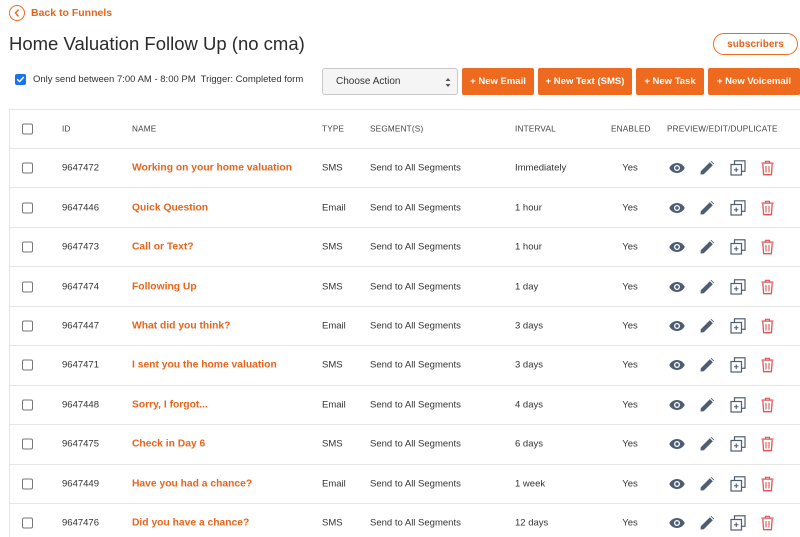 This screenshot has width=800, height=537. I want to click on row-name-link: Have you had a chance?, so click(192, 483).